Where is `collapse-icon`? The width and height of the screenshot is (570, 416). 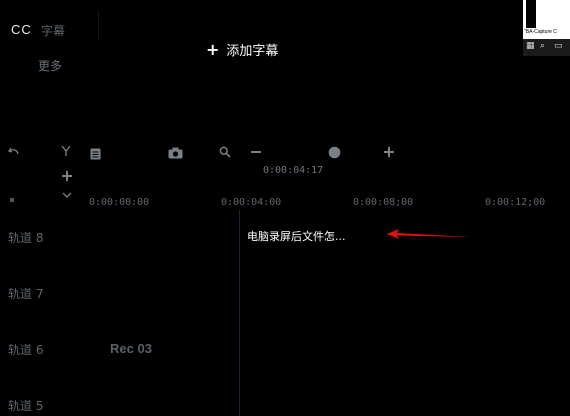
collapse-icon is located at coordinates (67, 195).